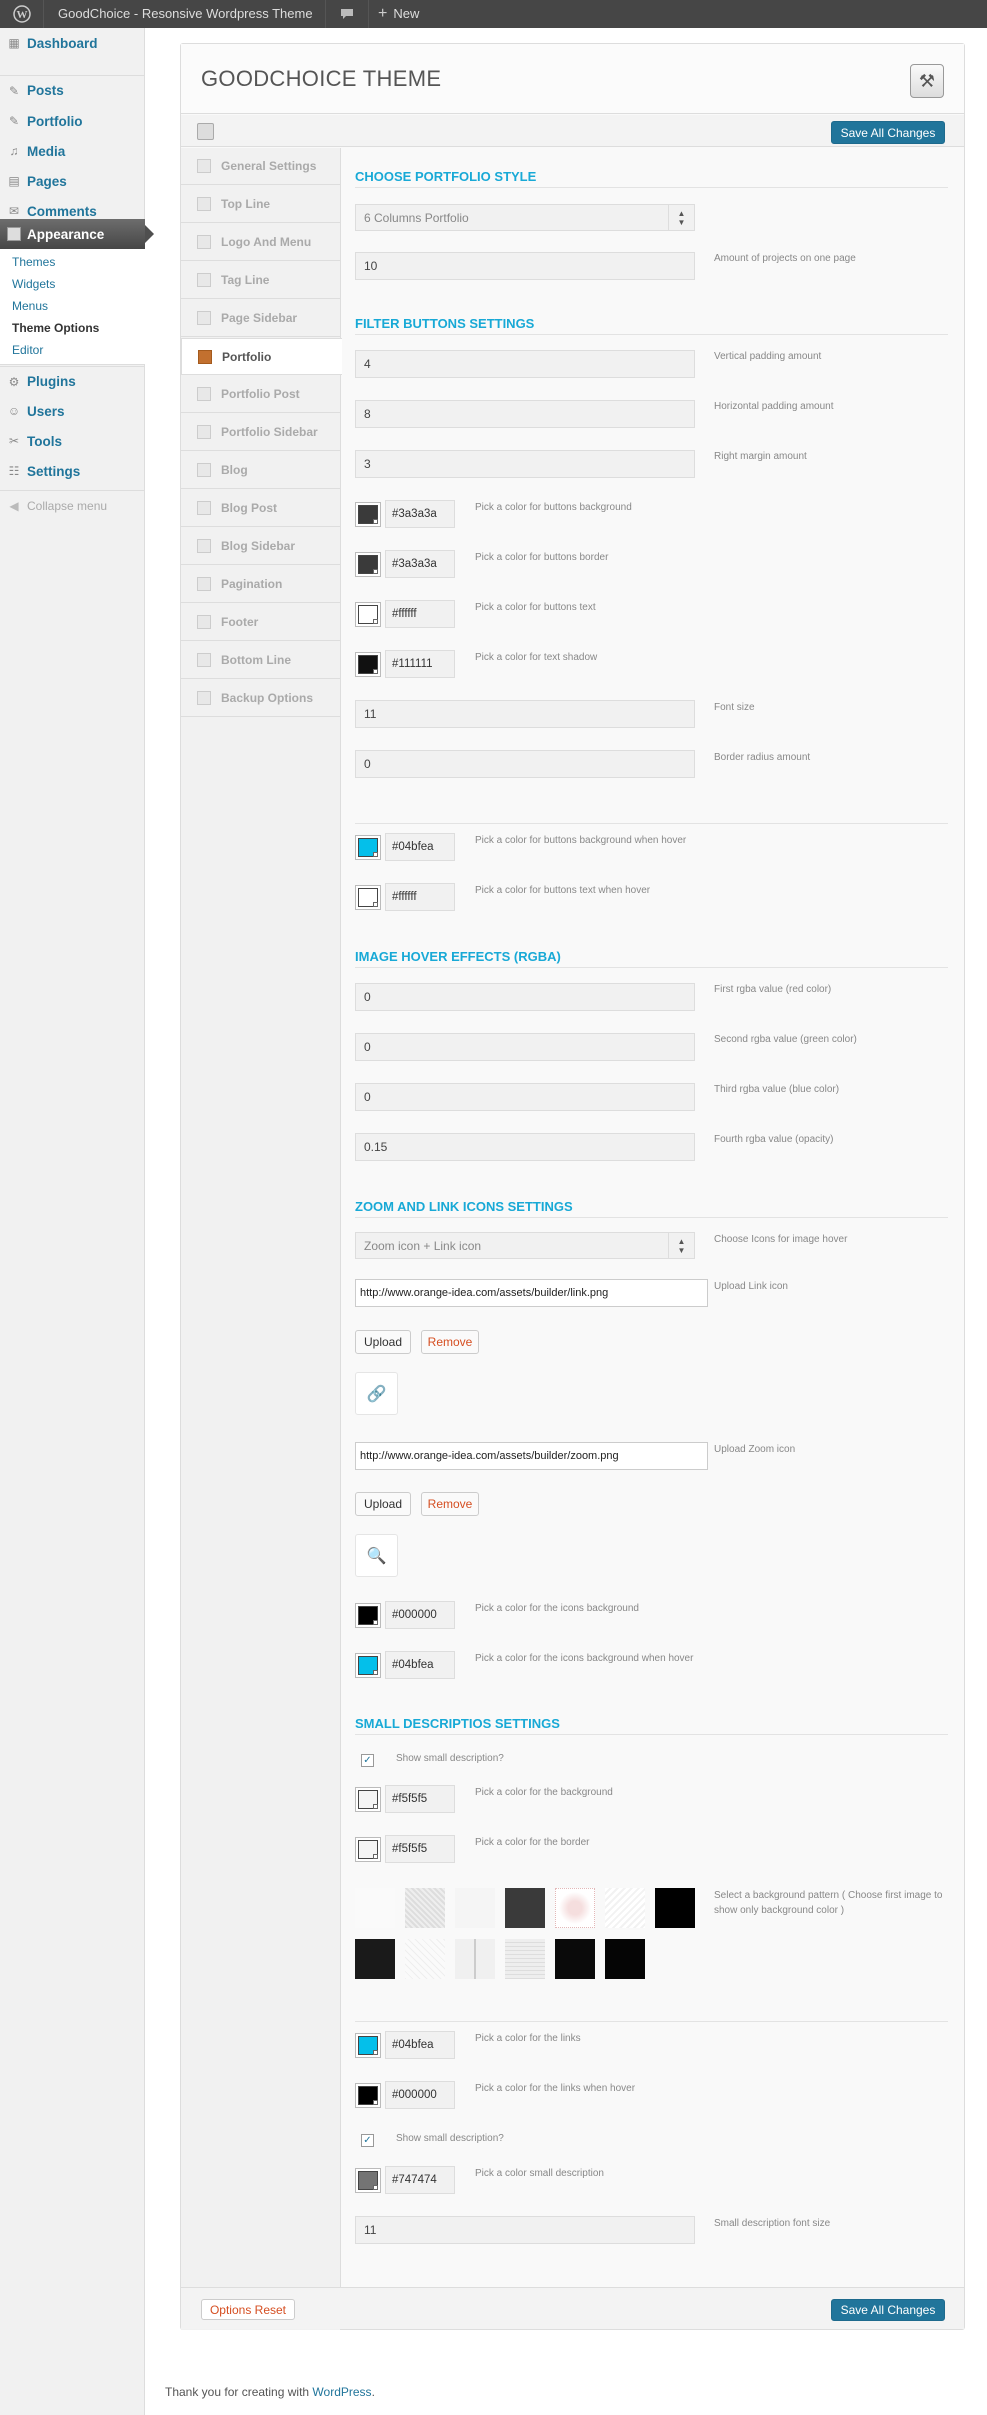 The height and width of the screenshot is (2415, 987). Describe the element at coordinates (261, 280) in the screenshot. I see `tab-tag-line: Tag Line` at that location.